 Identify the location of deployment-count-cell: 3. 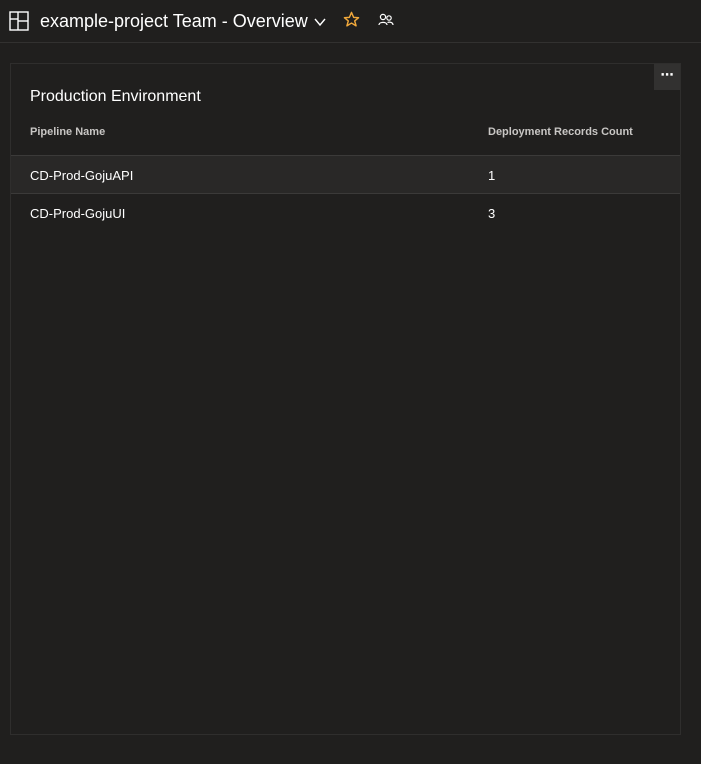
(492, 213).